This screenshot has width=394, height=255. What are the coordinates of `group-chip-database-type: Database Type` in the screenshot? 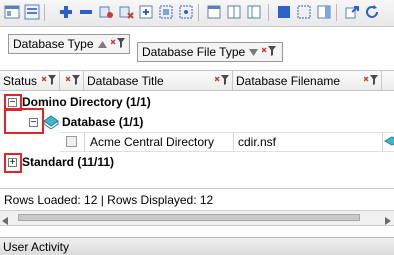 It's located at (69, 44).